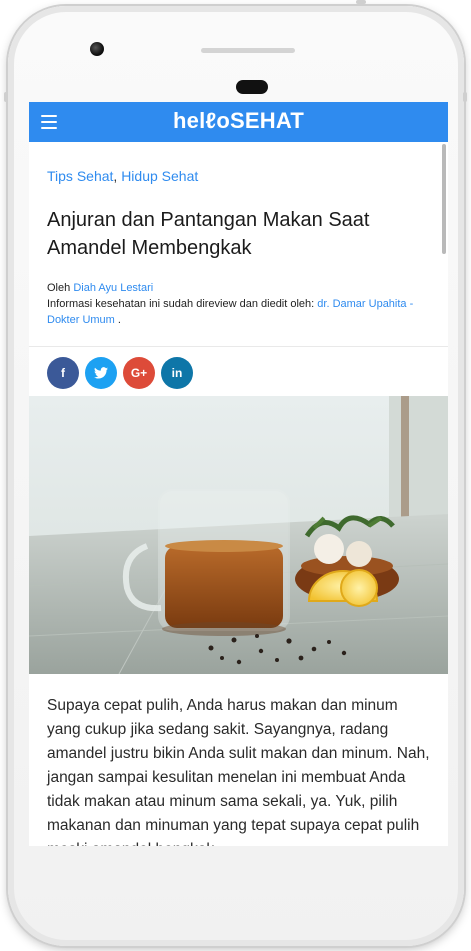 Image resolution: width=471 pixels, height=951 pixels. I want to click on category-breadcrumb: Tips Sehat, Hidup Sehat, so click(122, 176).